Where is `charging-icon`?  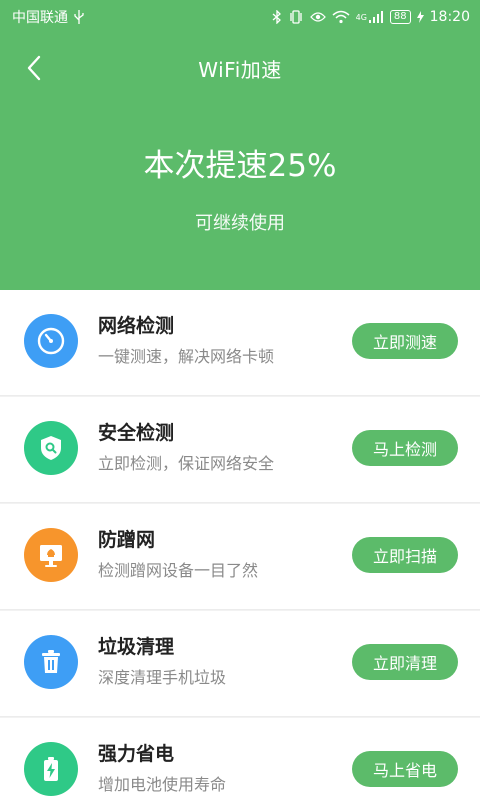 charging-icon is located at coordinates (420, 17).